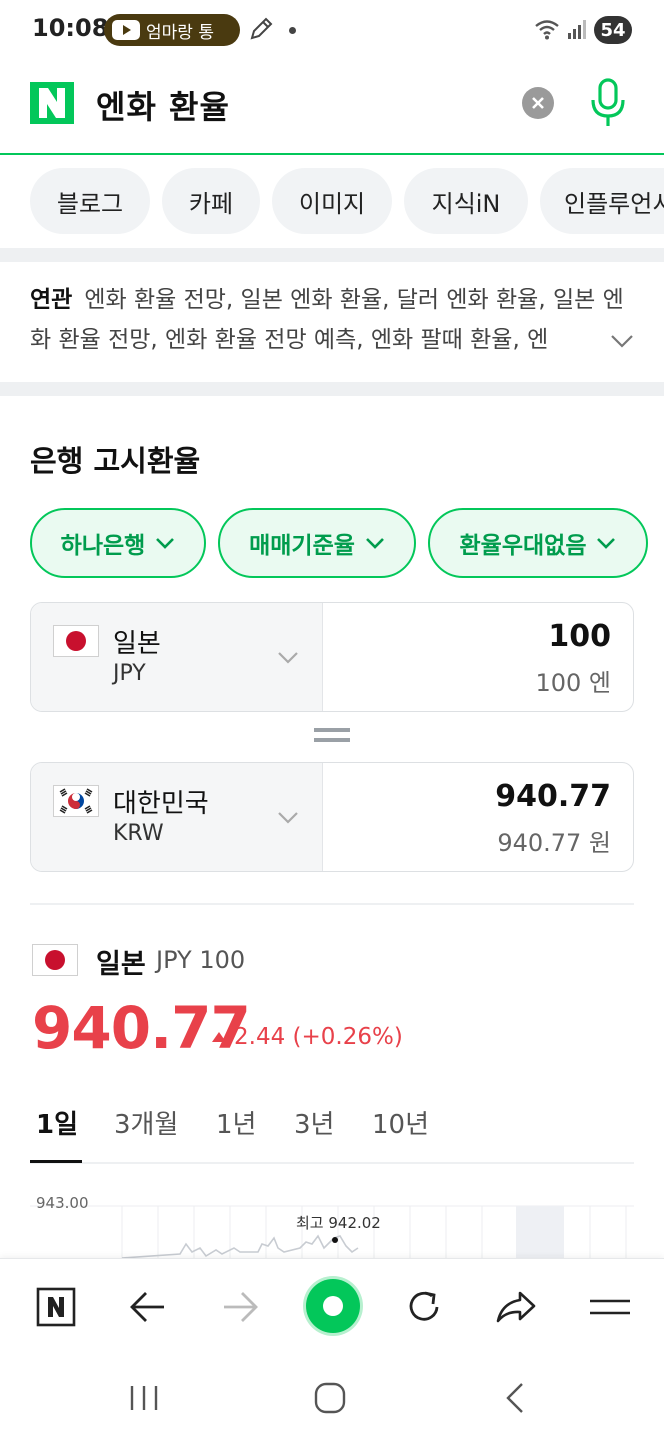 Image resolution: width=664 pixels, height=1440 pixels. What do you see at coordinates (51, 300) in the screenshot?
I see `related-title: 연관` at bounding box center [51, 300].